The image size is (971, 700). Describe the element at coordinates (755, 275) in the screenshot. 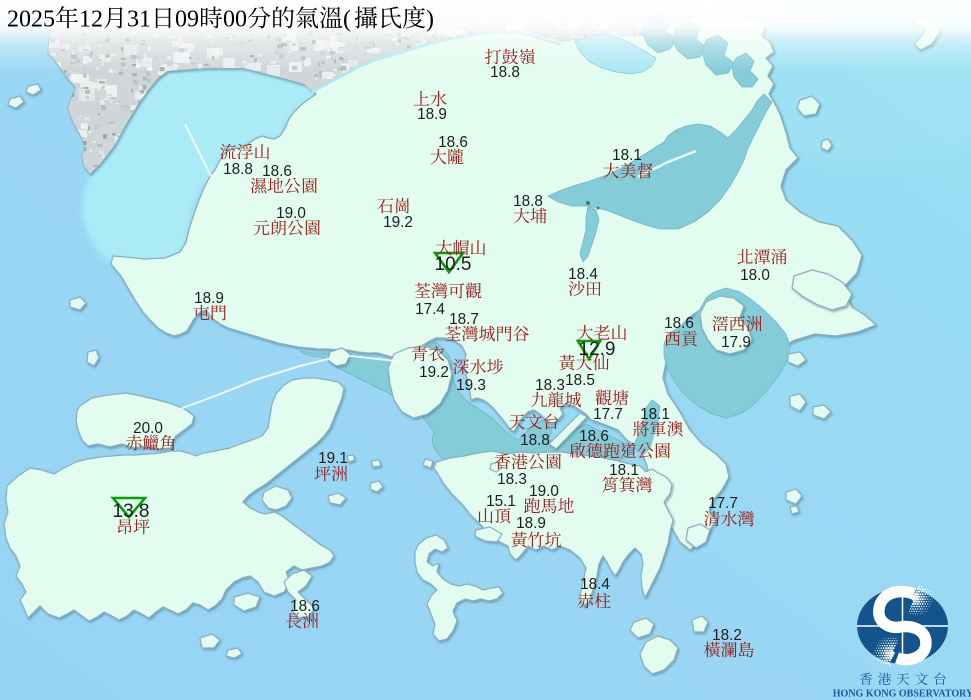

I see `svg-text: 18.0` at that location.